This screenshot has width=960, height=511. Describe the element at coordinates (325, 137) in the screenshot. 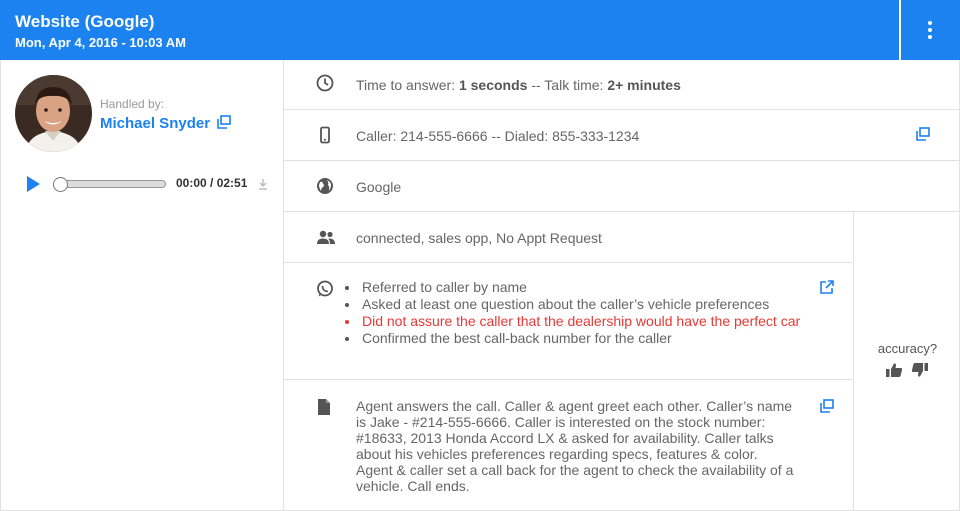

I see `phone-icon` at that location.